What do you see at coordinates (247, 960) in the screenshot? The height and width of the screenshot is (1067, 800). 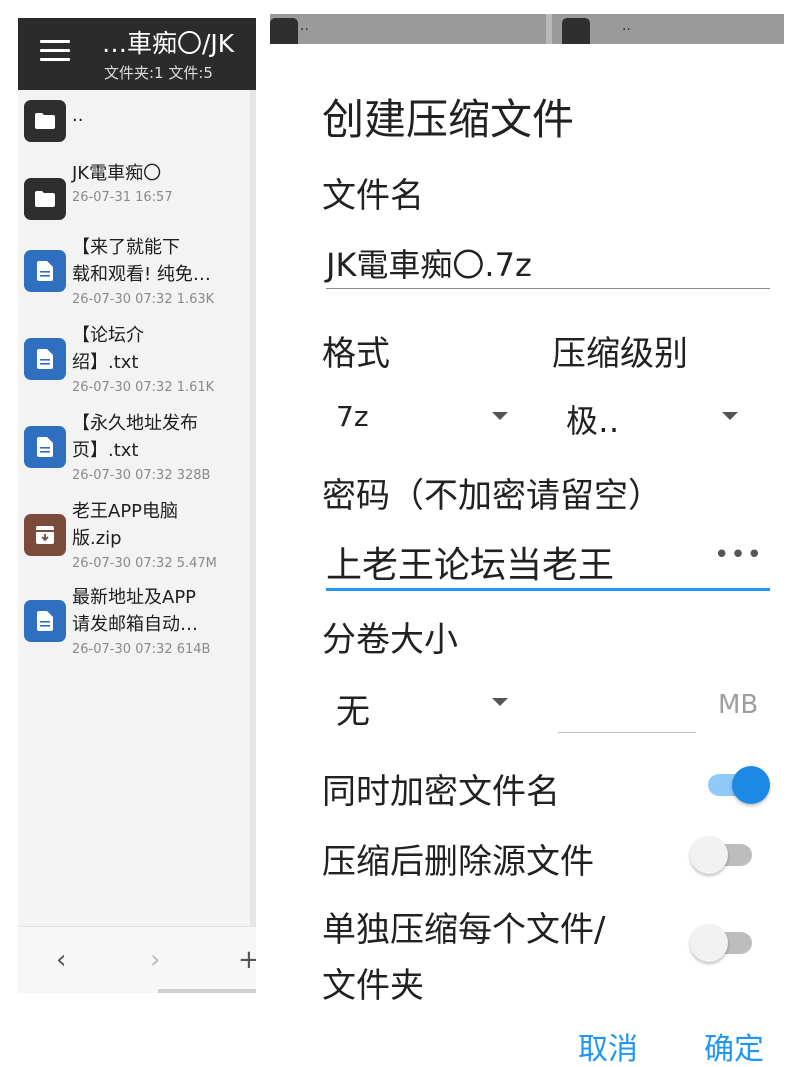 I see `add-button: +` at bounding box center [247, 960].